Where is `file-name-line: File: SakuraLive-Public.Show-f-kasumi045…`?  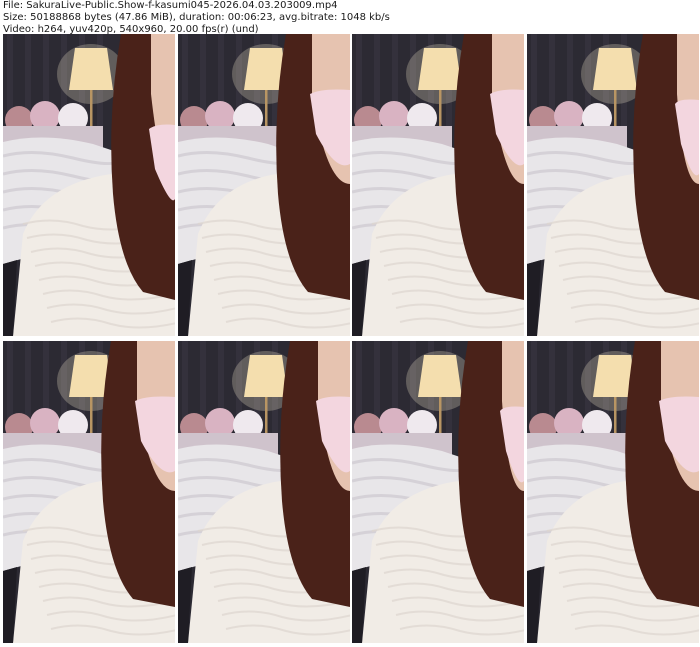 file-name-line: File: SakuraLive-Public.Show-f-kasumi045… is located at coordinates (170, 5).